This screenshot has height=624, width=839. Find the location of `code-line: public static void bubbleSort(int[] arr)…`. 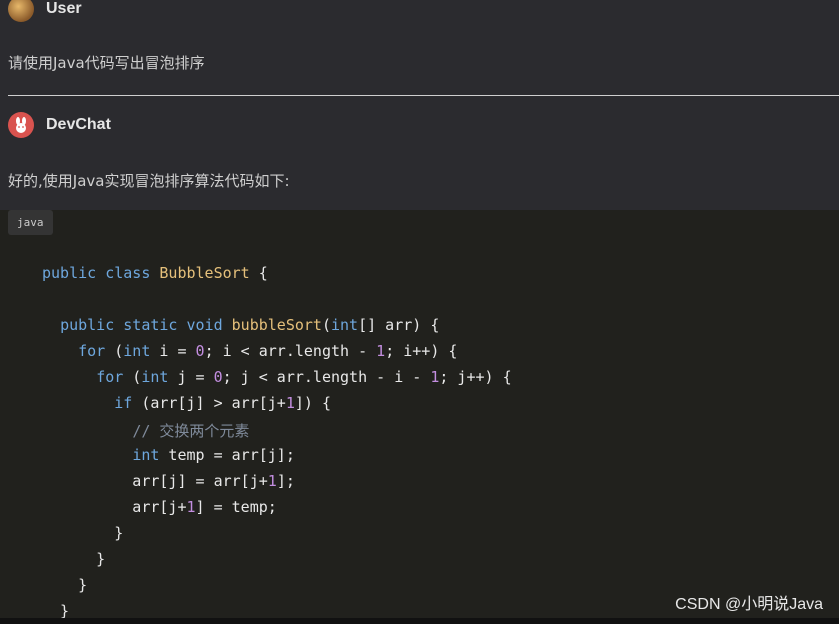

code-line: public static void bubbleSort(int[] arr)… is located at coordinates (250, 325).